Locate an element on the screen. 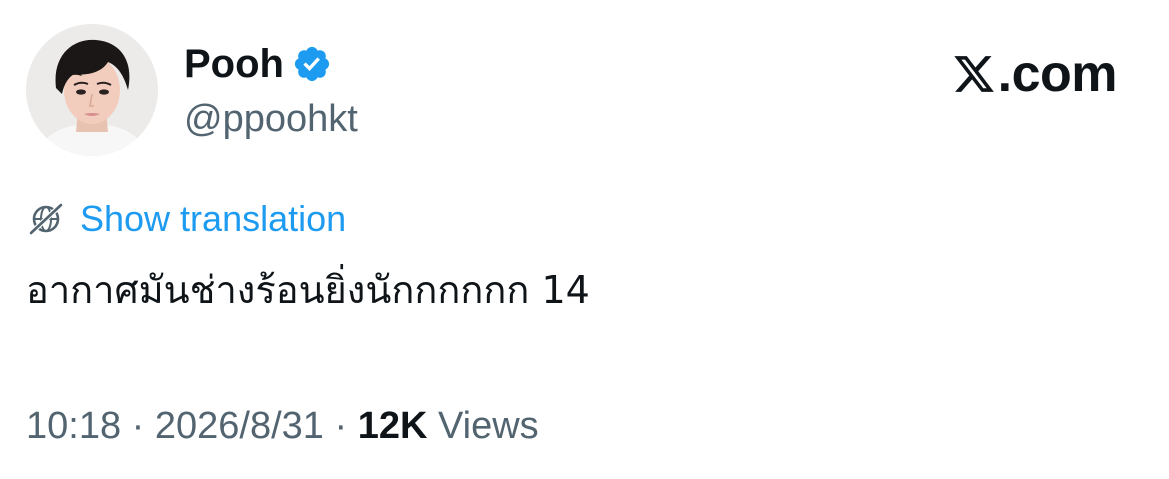 The image size is (1169, 479). author-handle: @ppoohkt is located at coordinates (271, 119).